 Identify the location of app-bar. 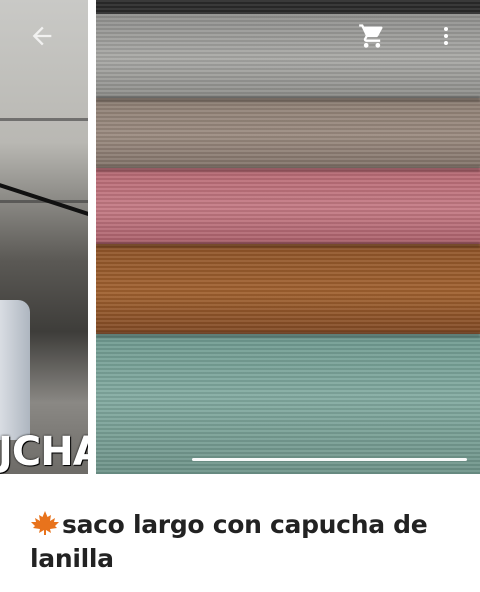
(240, 36).